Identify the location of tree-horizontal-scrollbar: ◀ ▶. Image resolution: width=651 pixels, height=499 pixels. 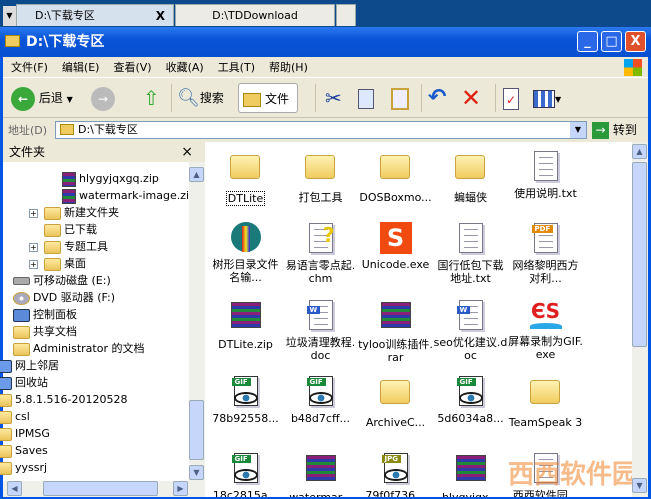
(104, 489).